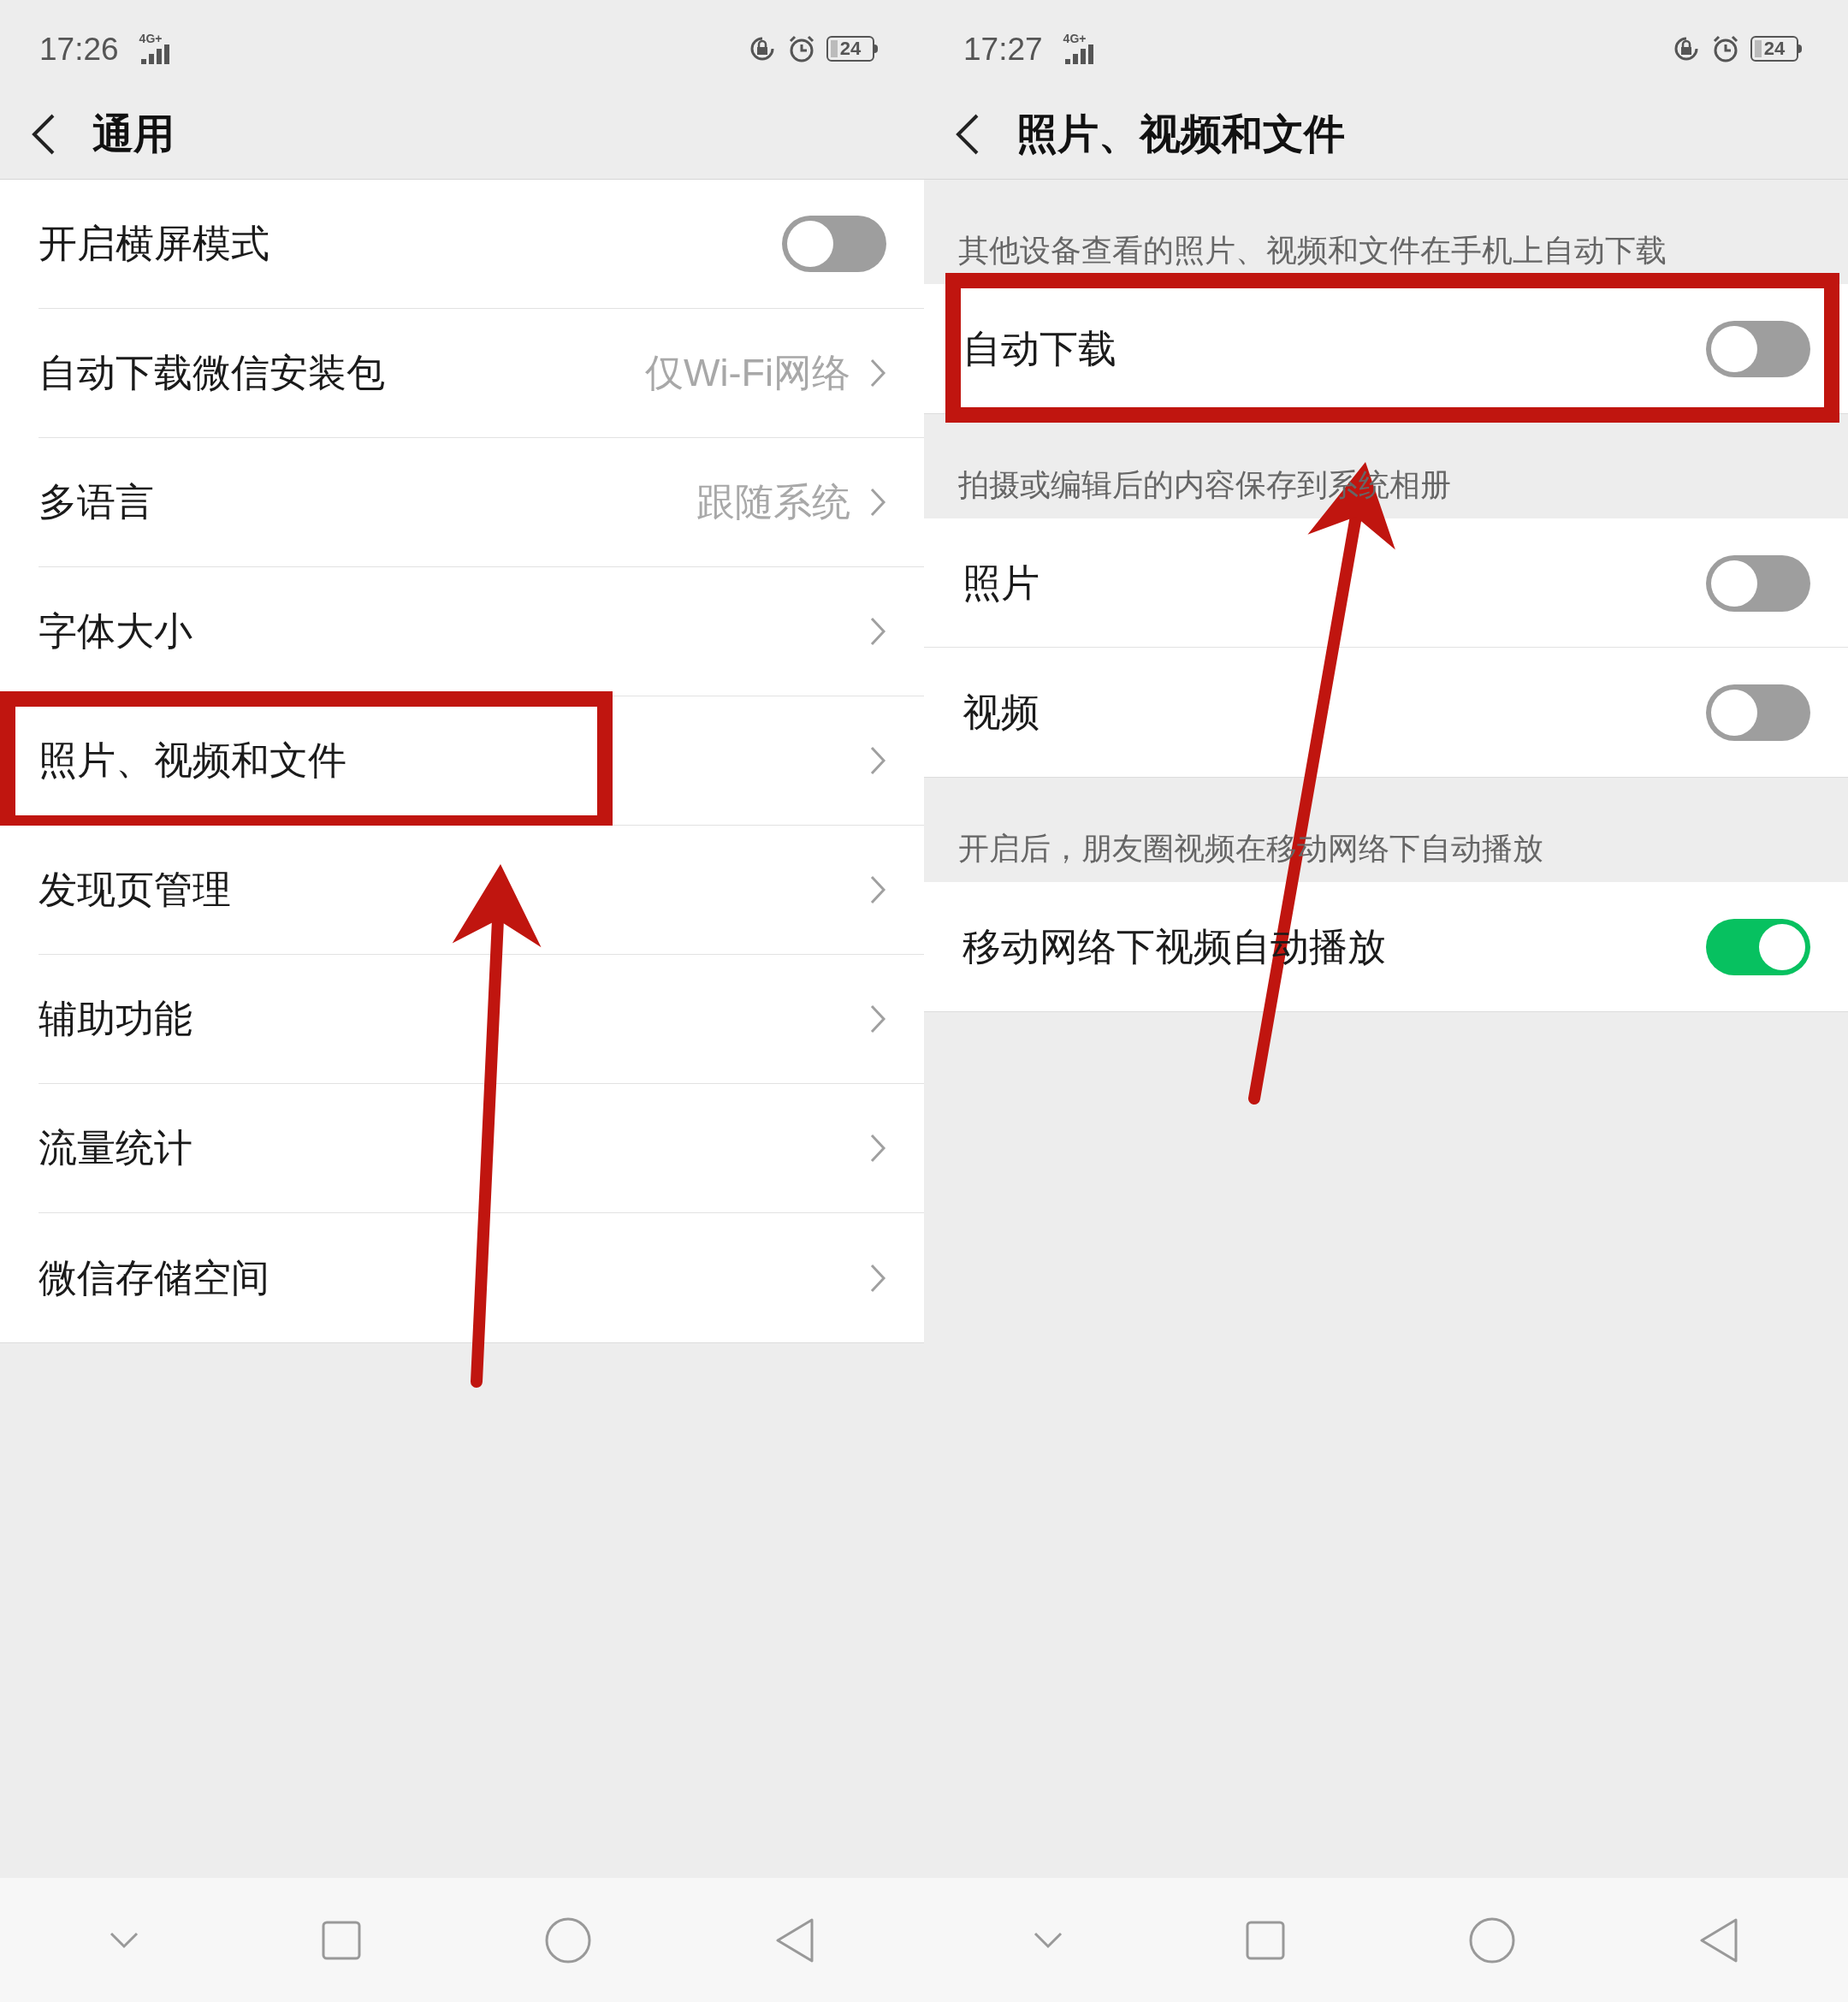  I want to click on status-time: 17:26, so click(79, 49).